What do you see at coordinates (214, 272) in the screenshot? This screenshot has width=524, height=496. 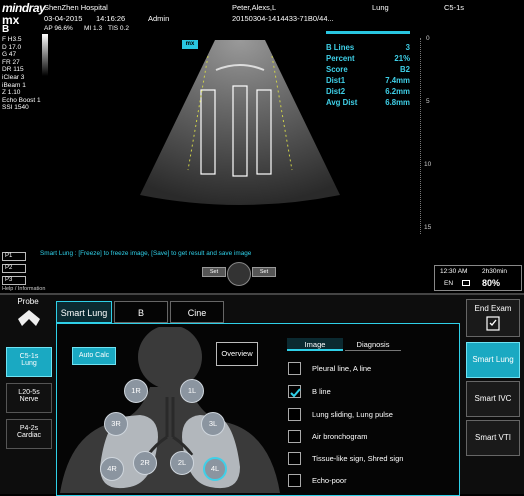 I see `set-left-button: Set` at bounding box center [214, 272].